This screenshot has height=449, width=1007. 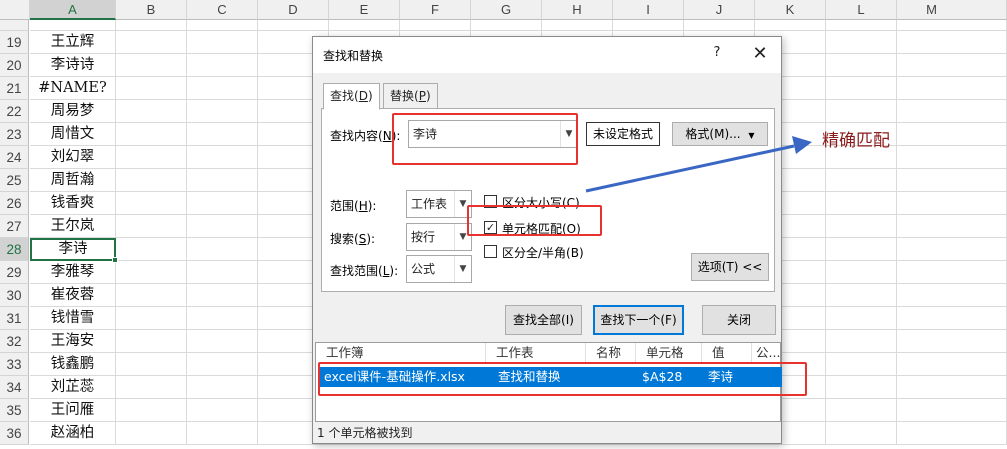 What do you see at coordinates (73, 272) in the screenshot?
I see `cell-name: 李雅琴` at bounding box center [73, 272].